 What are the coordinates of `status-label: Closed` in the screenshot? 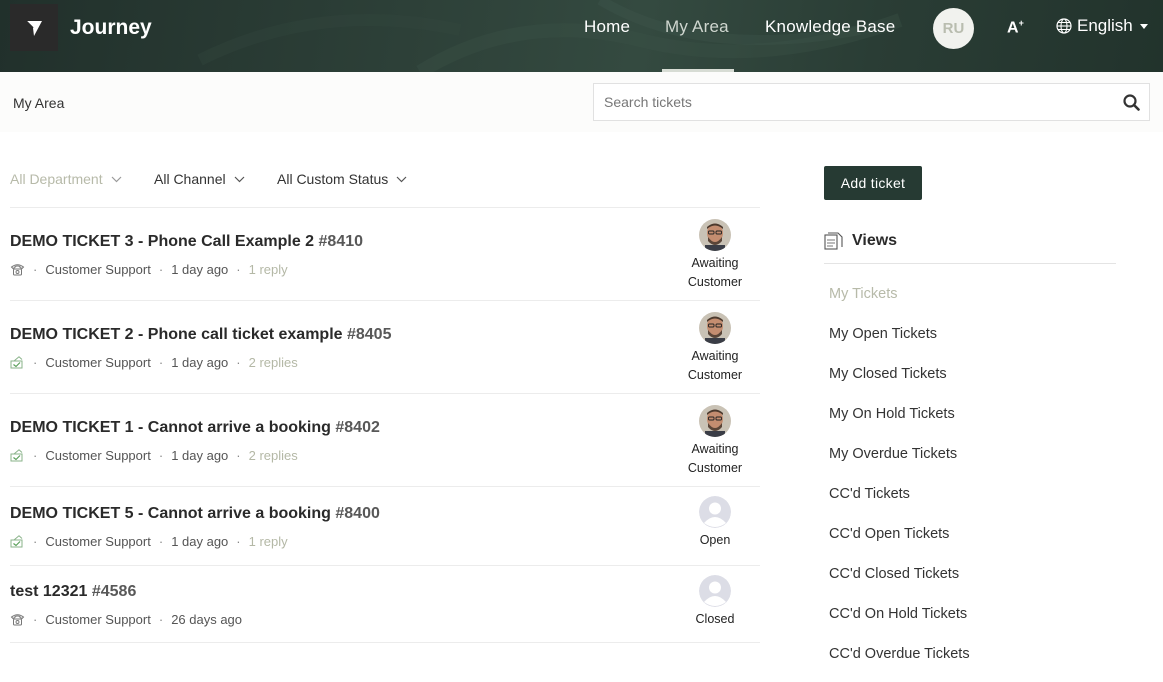 It's located at (715, 619).